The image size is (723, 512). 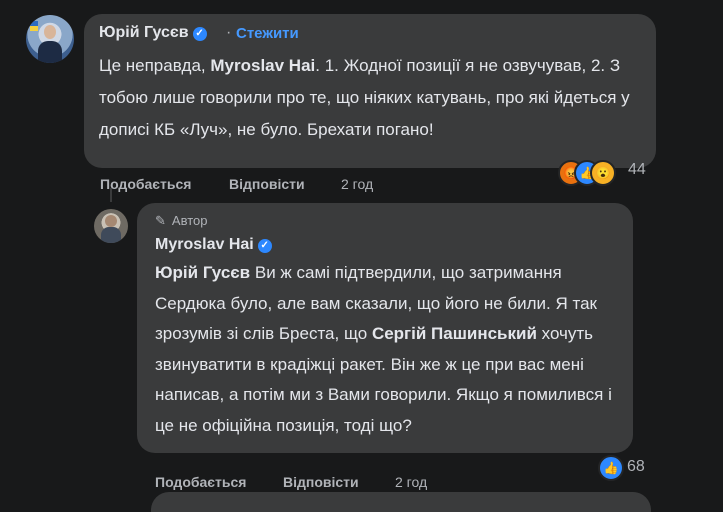 What do you see at coordinates (454, 333) in the screenshot?
I see `mention-link: Сергій Пашинський` at bounding box center [454, 333].